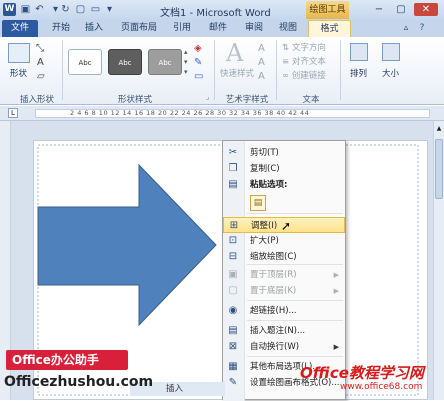  Describe the element at coordinates (40, 48) in the screenshot. I see `edit-shape-icon: ⤡` at that location.